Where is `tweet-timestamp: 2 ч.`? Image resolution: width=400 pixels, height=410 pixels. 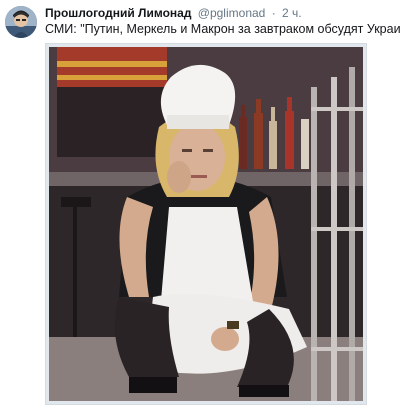 tweet-timestamp: 2 ч. is located at coordinates (292, 13).